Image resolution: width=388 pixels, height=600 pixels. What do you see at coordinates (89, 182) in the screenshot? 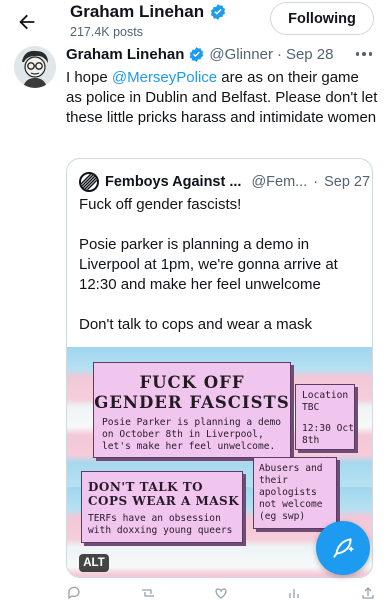
I see `quoted-author-avatar` at bounding box center [89, 182].